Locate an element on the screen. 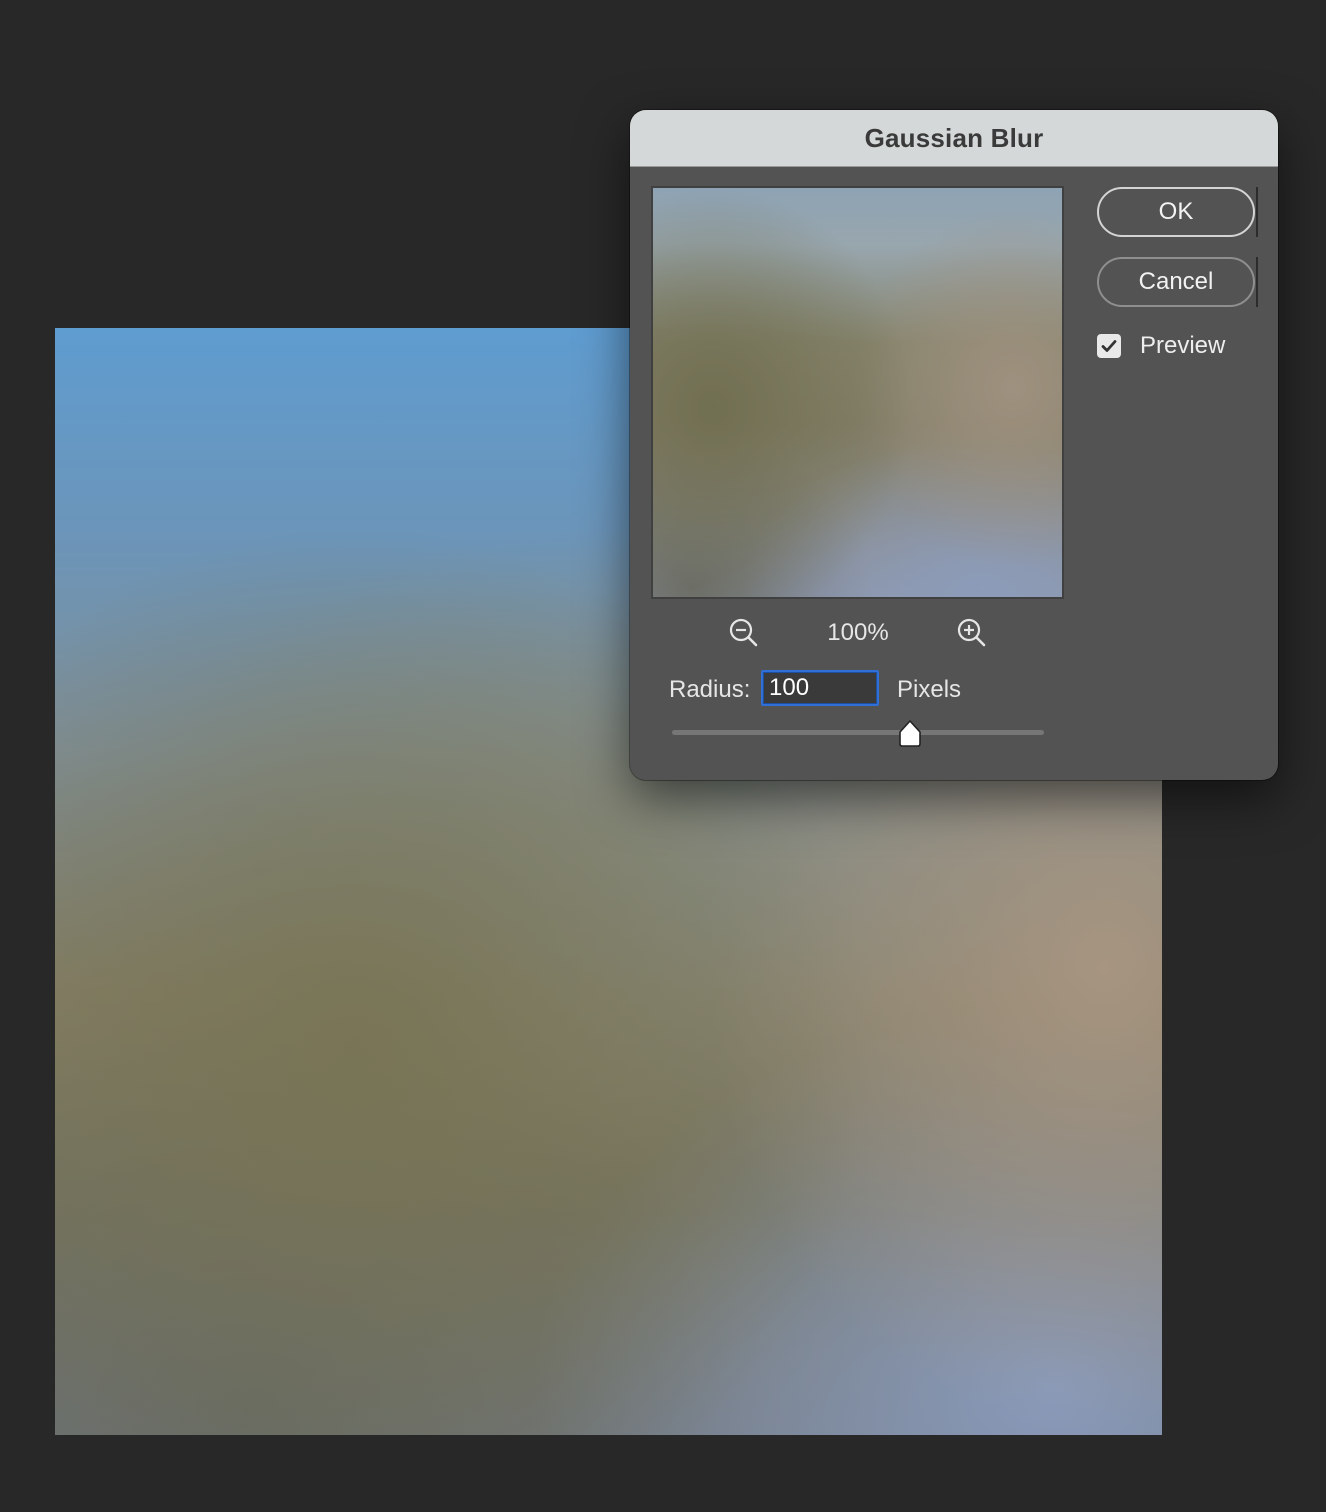 The image size is (1326, 1512). ok-button-edge is located at coordinates (1257, 212).